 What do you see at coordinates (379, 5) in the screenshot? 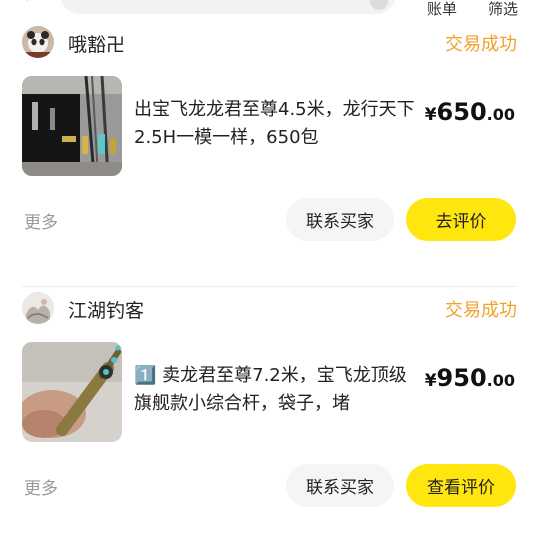
I see `clear-icon` at bounding box center [379, 5].